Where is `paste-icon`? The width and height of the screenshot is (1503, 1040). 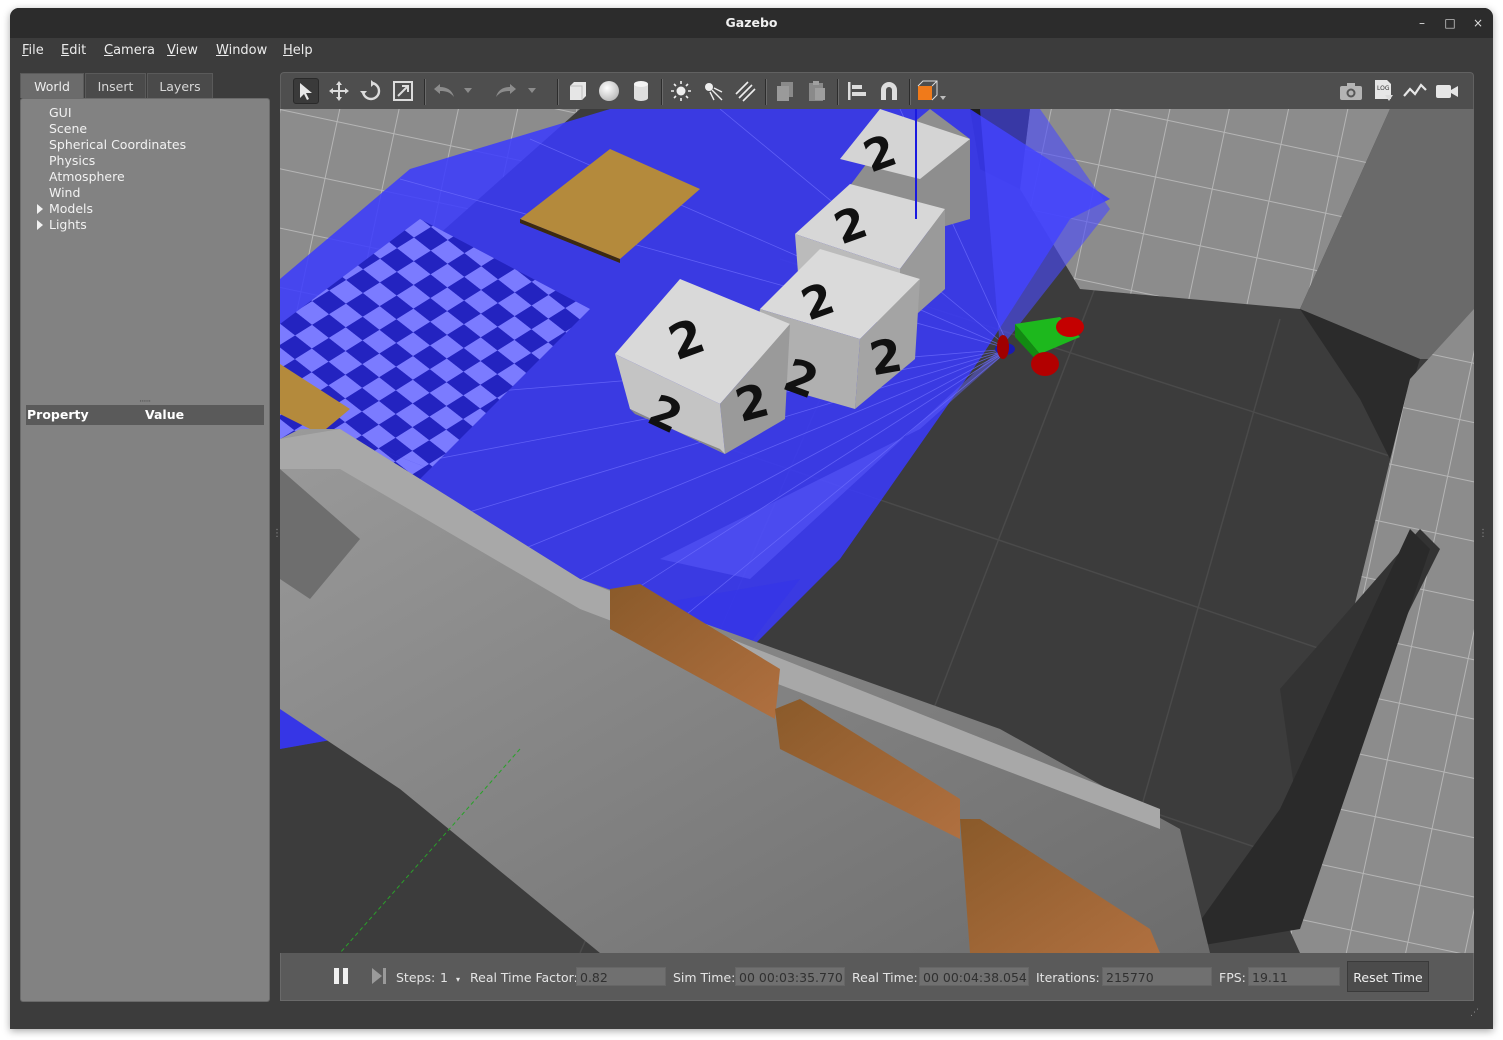 paste-icon is located at coordinates (817, 91).